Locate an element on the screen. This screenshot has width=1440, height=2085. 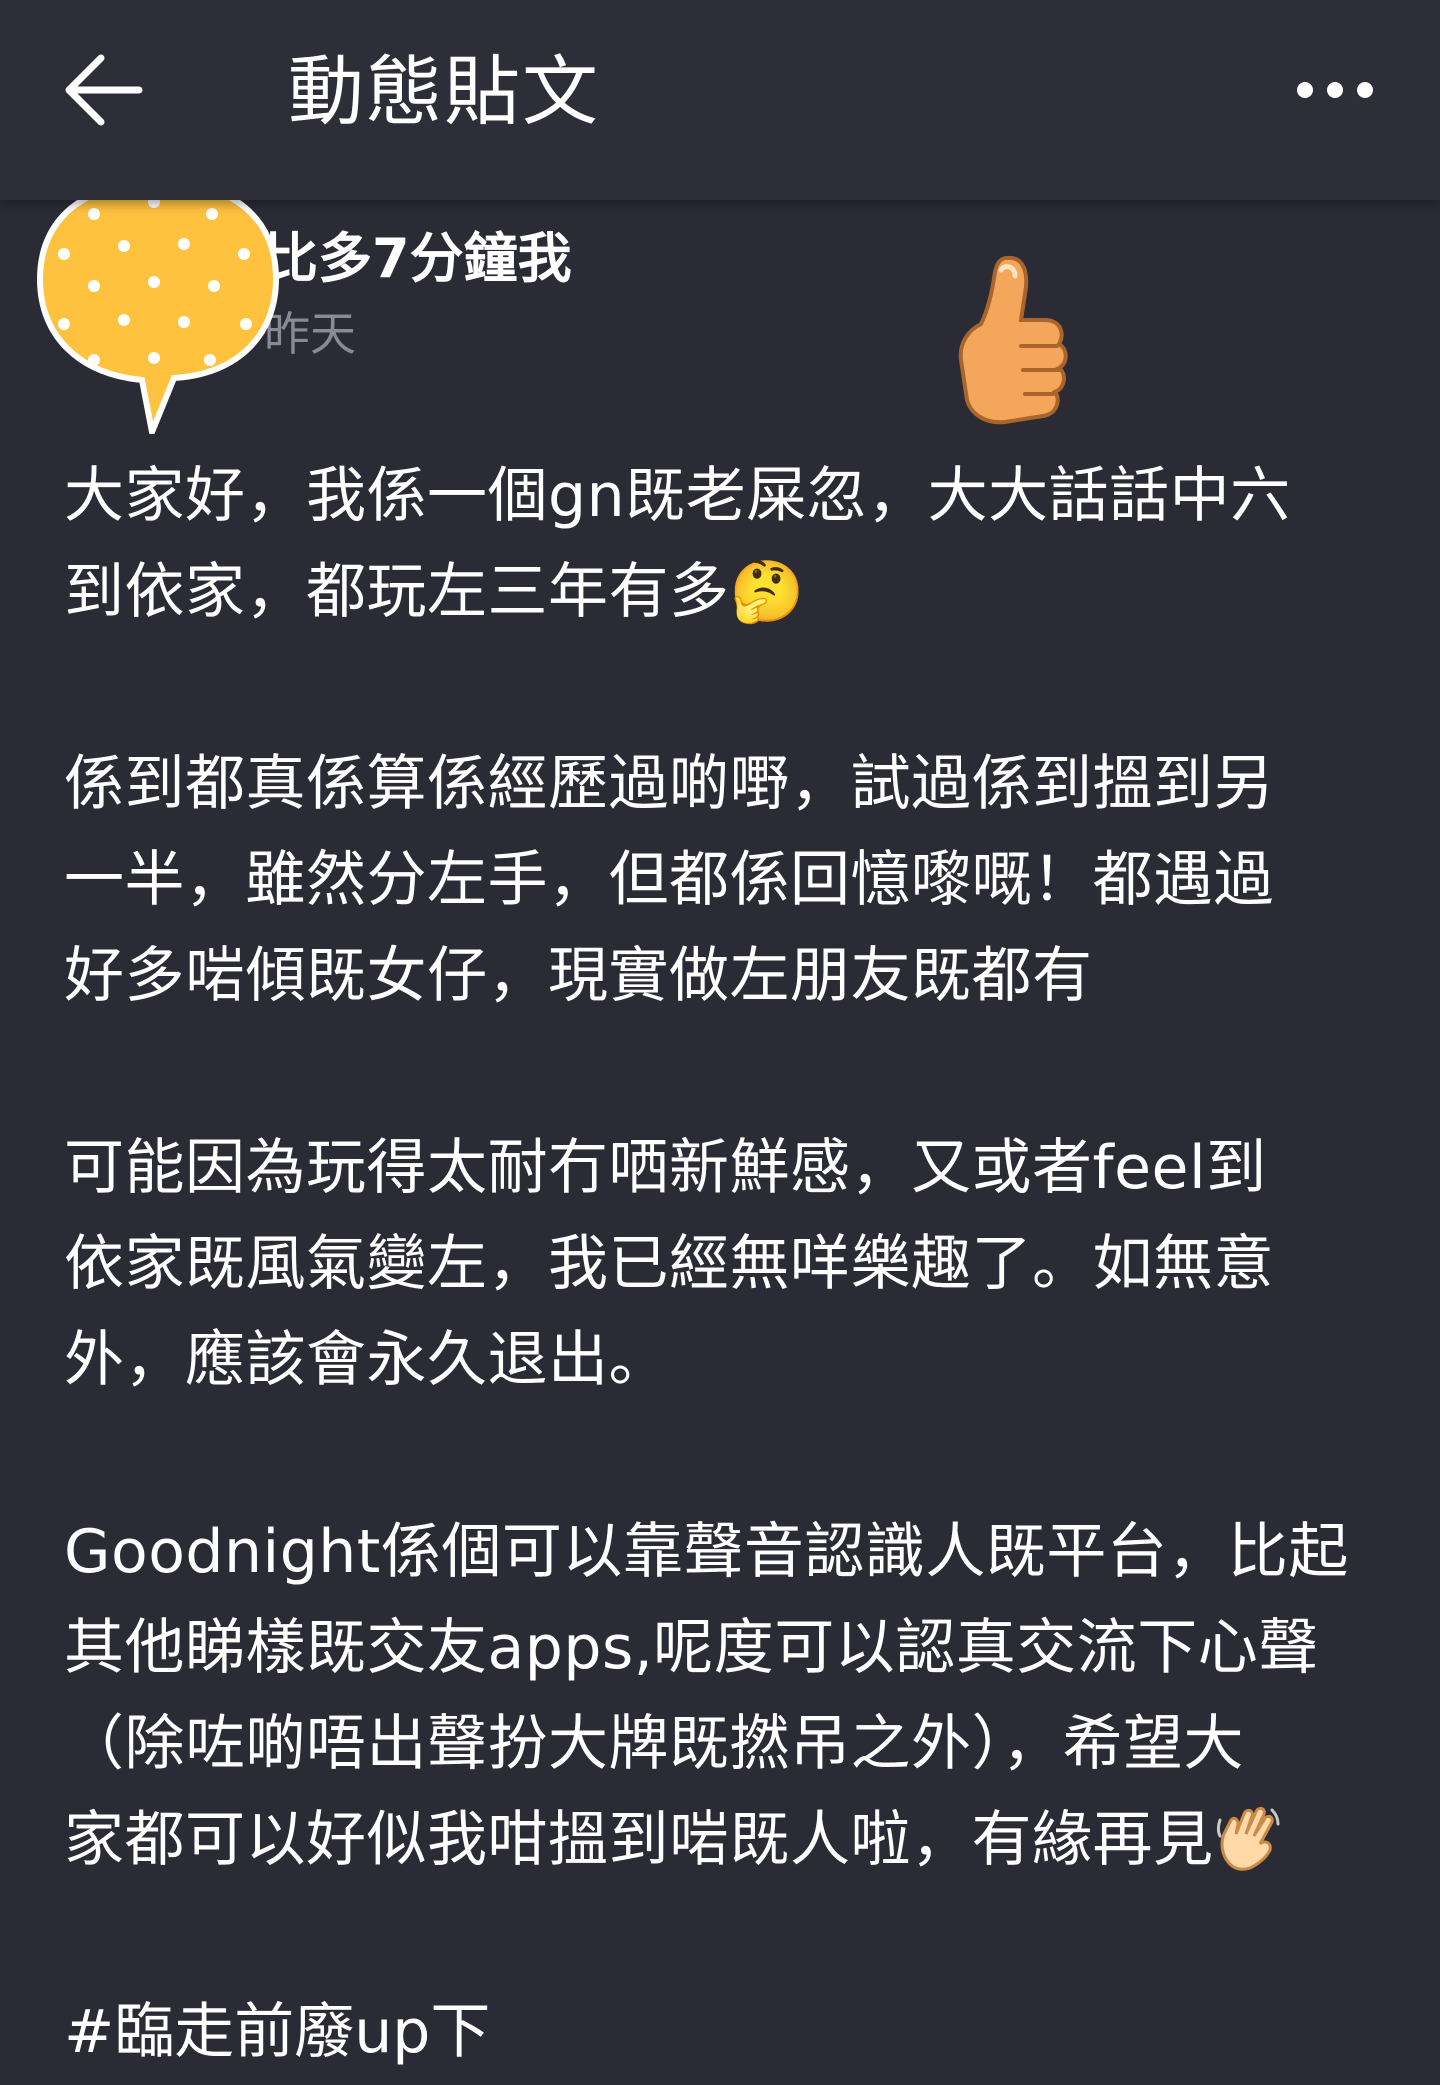
thumbs-up-icon is located at coordinates (1013, 340).